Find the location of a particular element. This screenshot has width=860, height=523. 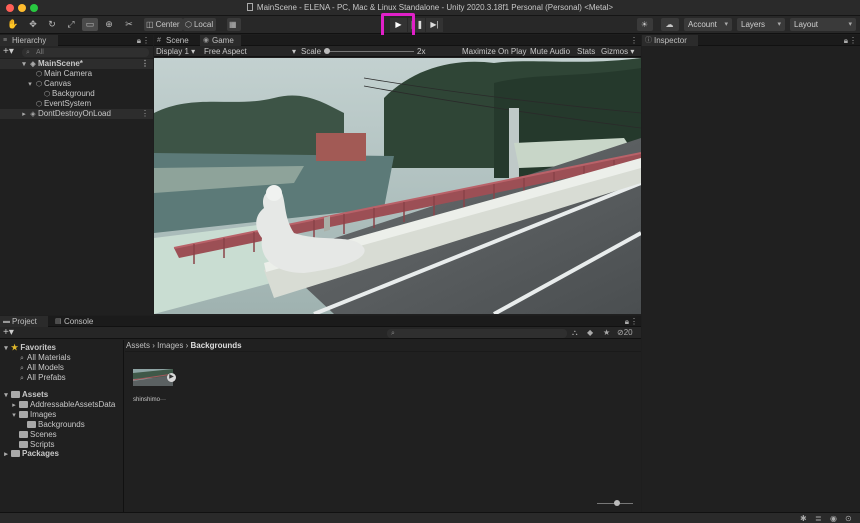

scale-slider is located at coordinates (369, 51).